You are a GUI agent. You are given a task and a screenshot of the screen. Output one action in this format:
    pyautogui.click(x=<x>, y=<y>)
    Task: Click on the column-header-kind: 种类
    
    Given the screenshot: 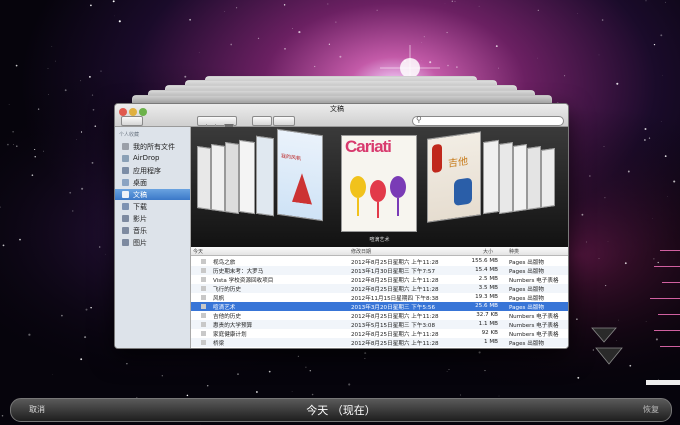 What is the action you would take?
    pyautogui.click(x=514, y=251)
    